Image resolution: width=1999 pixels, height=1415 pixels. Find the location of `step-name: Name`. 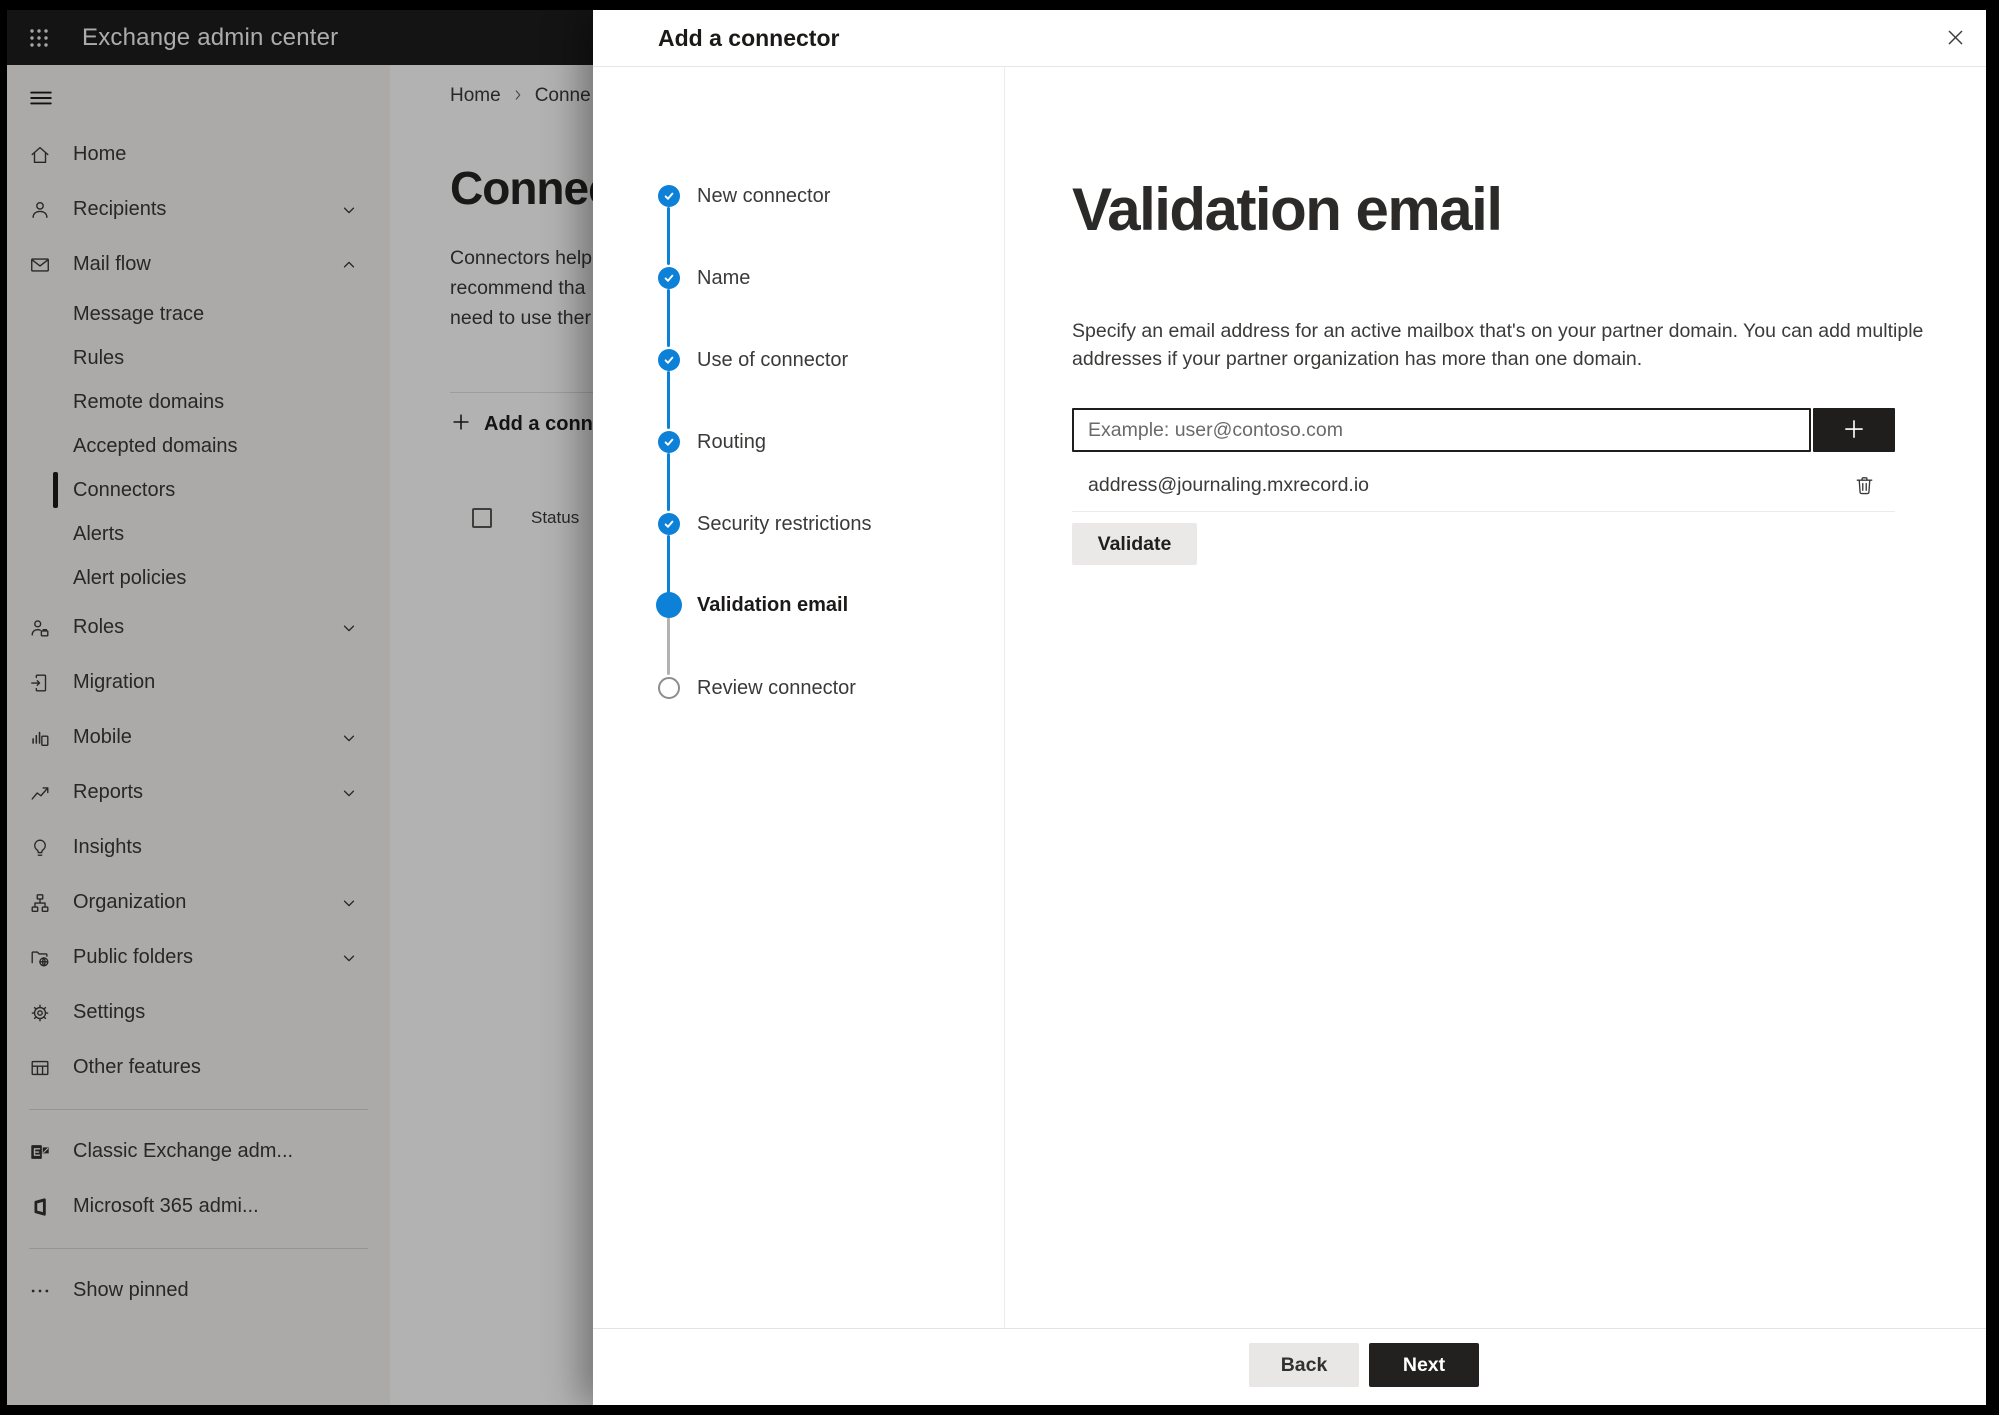

step-name: Name is located at coordinates (704, 278).